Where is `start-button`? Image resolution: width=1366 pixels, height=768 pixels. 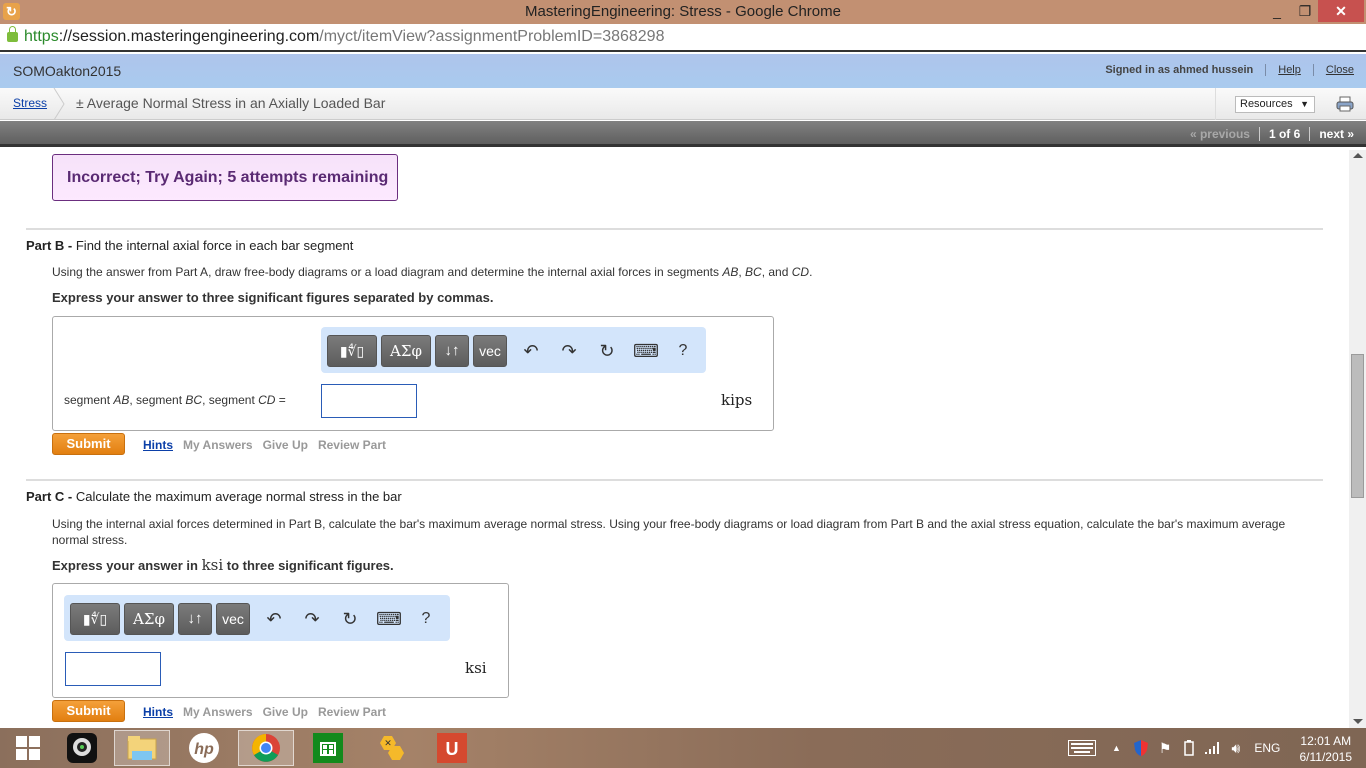
start-button is located at coordinates (28, 748).